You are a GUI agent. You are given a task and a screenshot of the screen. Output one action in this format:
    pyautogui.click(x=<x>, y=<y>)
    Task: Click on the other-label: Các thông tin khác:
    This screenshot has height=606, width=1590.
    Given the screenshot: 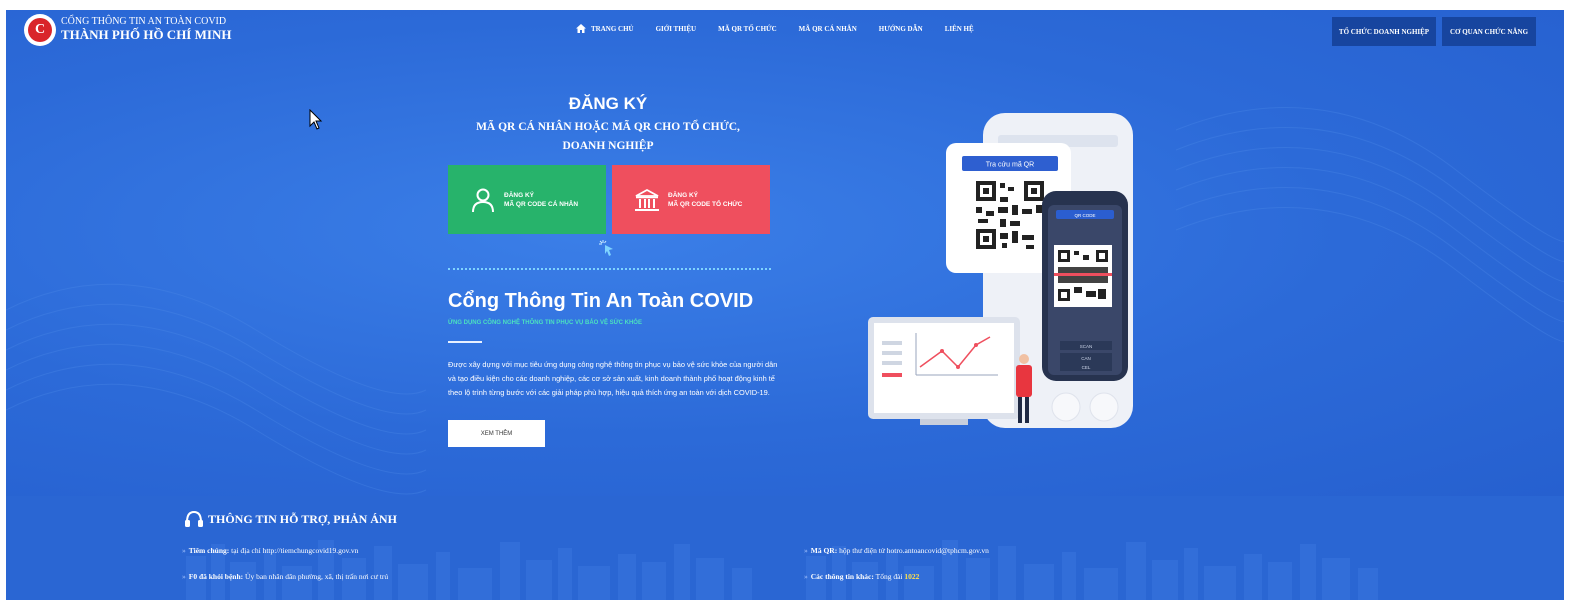 What is the action you would take?
    pyautogui.click(x=842, y=576)
    